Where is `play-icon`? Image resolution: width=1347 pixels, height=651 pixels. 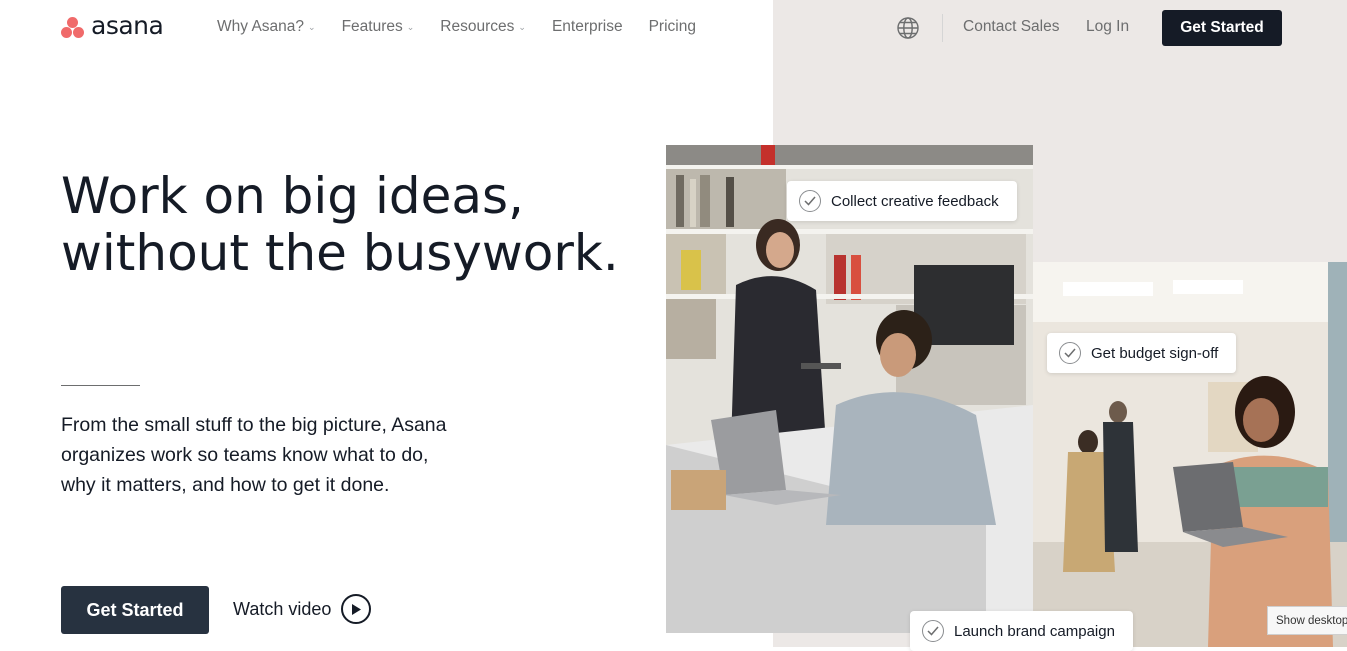 play-icon is located at coordinates (356, 609).